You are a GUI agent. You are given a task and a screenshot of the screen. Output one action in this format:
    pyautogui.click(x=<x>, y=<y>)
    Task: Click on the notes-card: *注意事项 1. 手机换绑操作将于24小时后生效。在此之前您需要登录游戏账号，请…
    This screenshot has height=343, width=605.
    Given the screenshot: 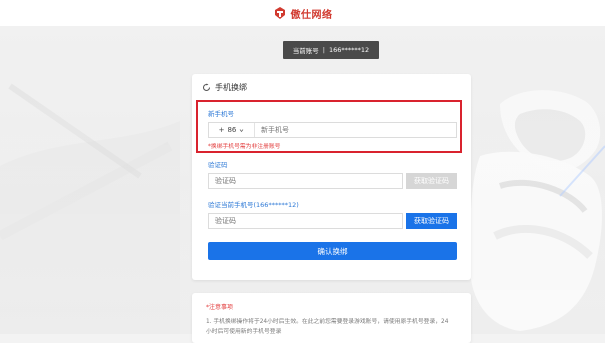 What is the action you would take?
    pyautogui.click(x=331, y=318)
    